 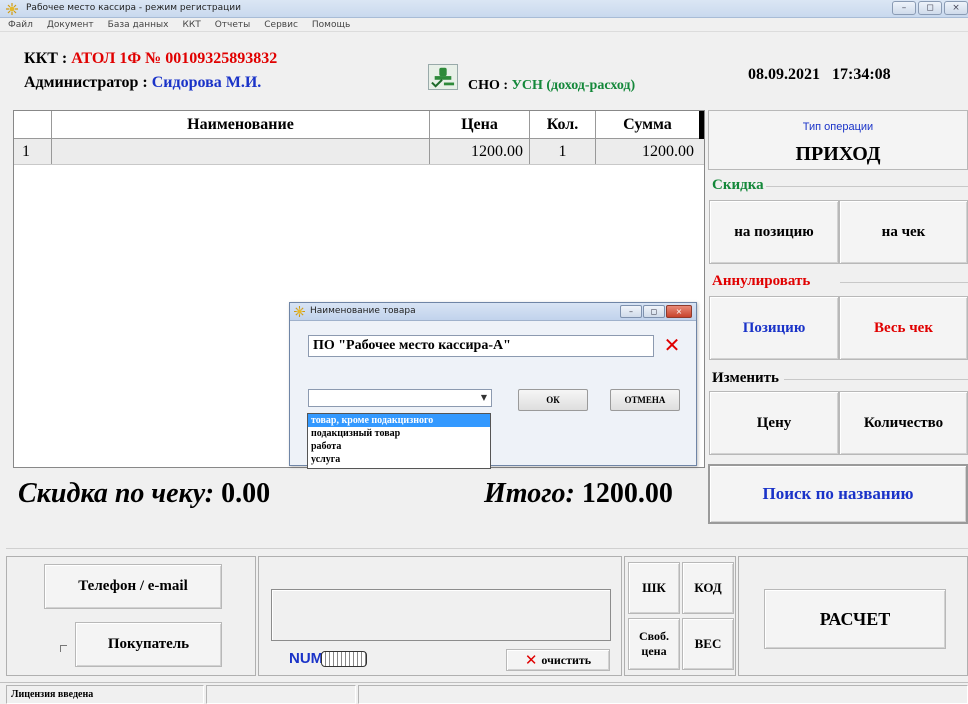 What do you see at coordinates (133, 586) in the screenshot?
I see `phone-email-button: Телефон / e-mail` at bounding box center [133, 586].